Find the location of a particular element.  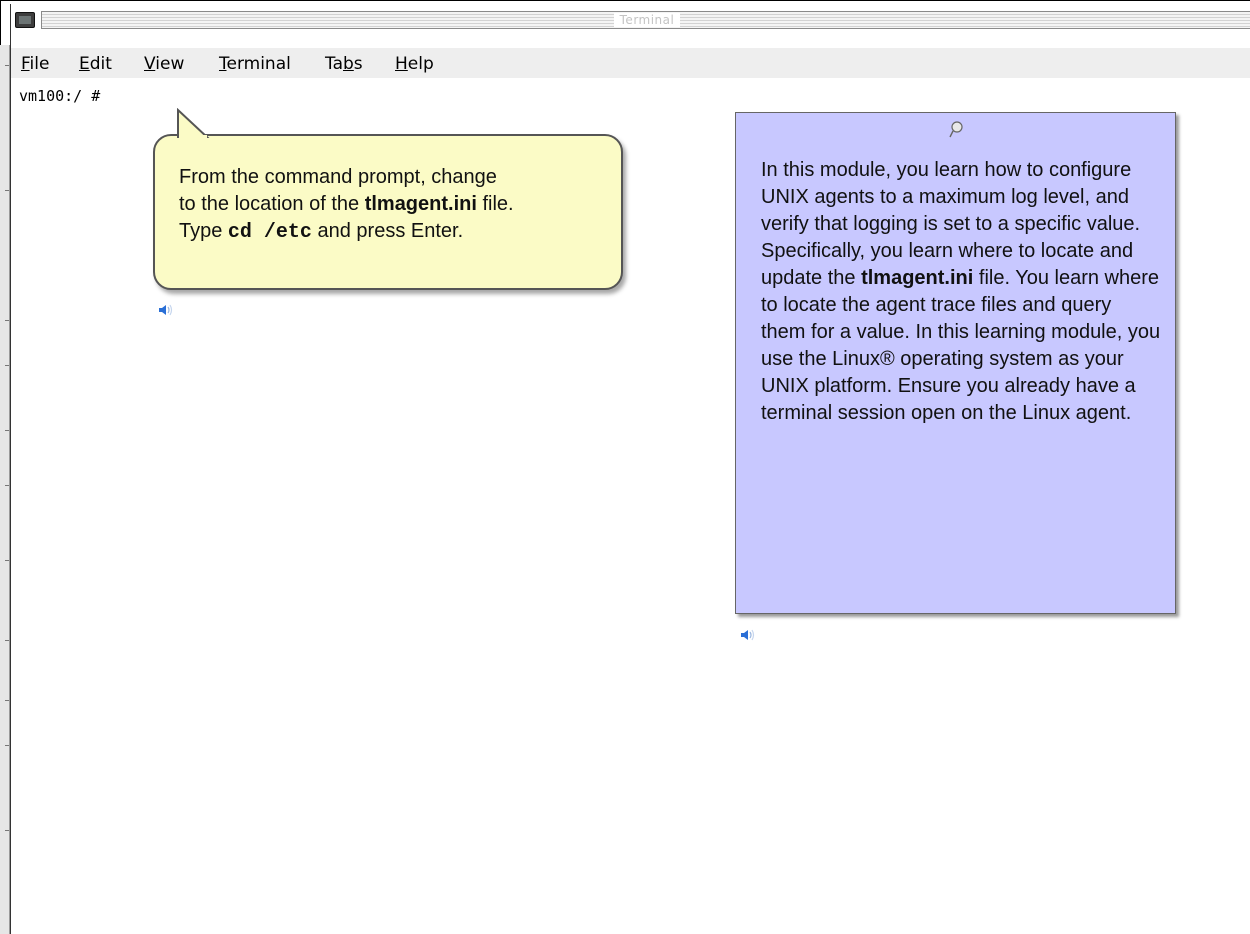

title-bar: Terminal is located at coordinates (630, 20).